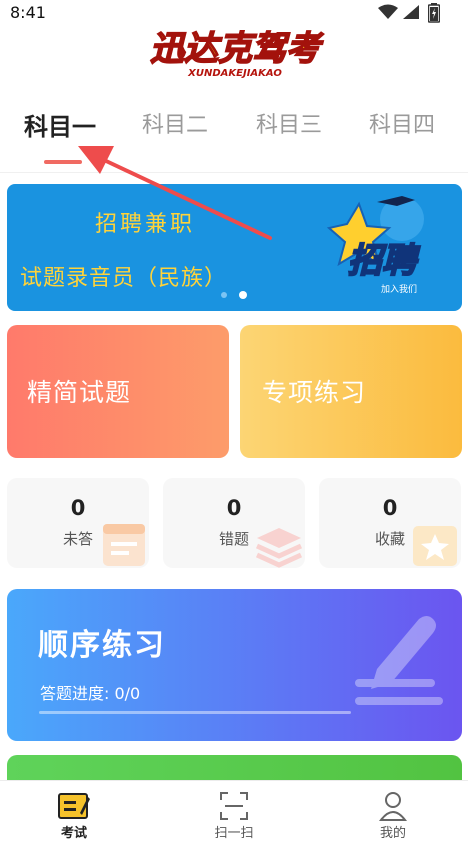  What do you see at coordinates (389, 539) in the screenshot?
I see `favorites-label: 收藏` at bounding box center [389, 539].